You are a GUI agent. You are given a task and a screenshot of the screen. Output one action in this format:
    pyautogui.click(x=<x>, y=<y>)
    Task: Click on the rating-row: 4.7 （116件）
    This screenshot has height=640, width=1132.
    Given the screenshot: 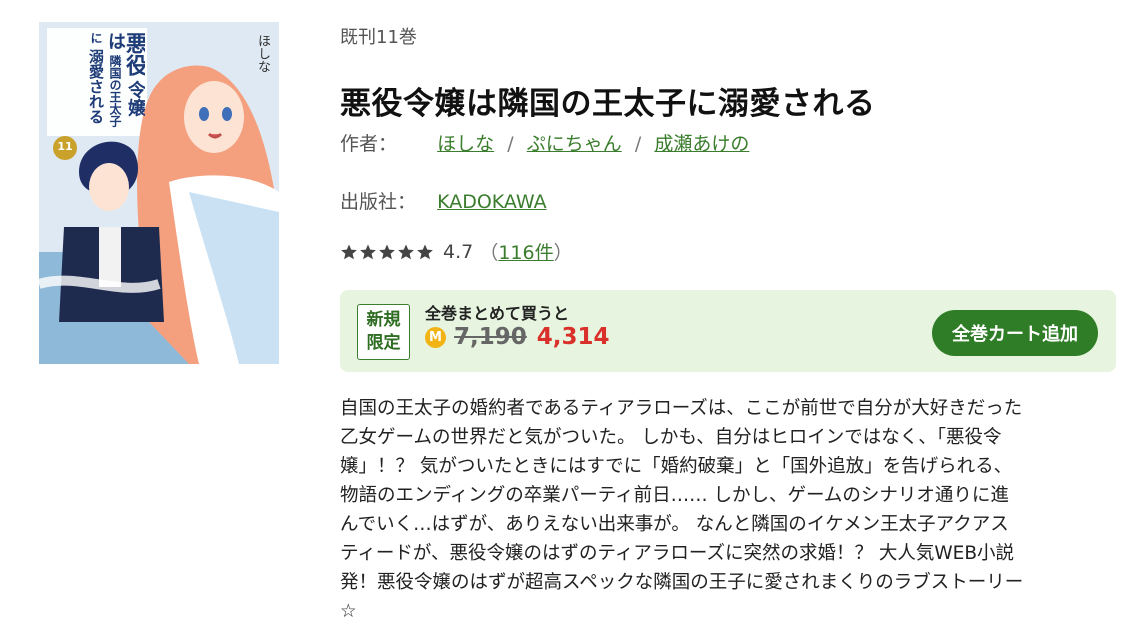 What is the action you would take?
    pyautogui.click(x=456, y=251)
    